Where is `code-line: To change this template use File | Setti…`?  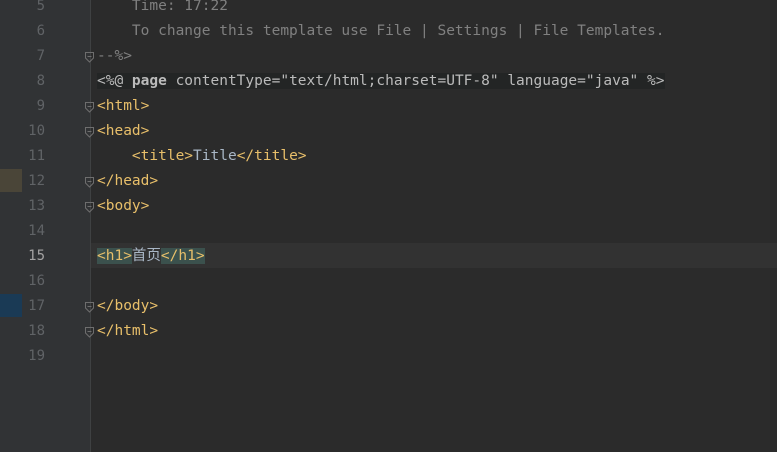
code-line: To change this template use File | Setti… is located at coordinates (381, 31).